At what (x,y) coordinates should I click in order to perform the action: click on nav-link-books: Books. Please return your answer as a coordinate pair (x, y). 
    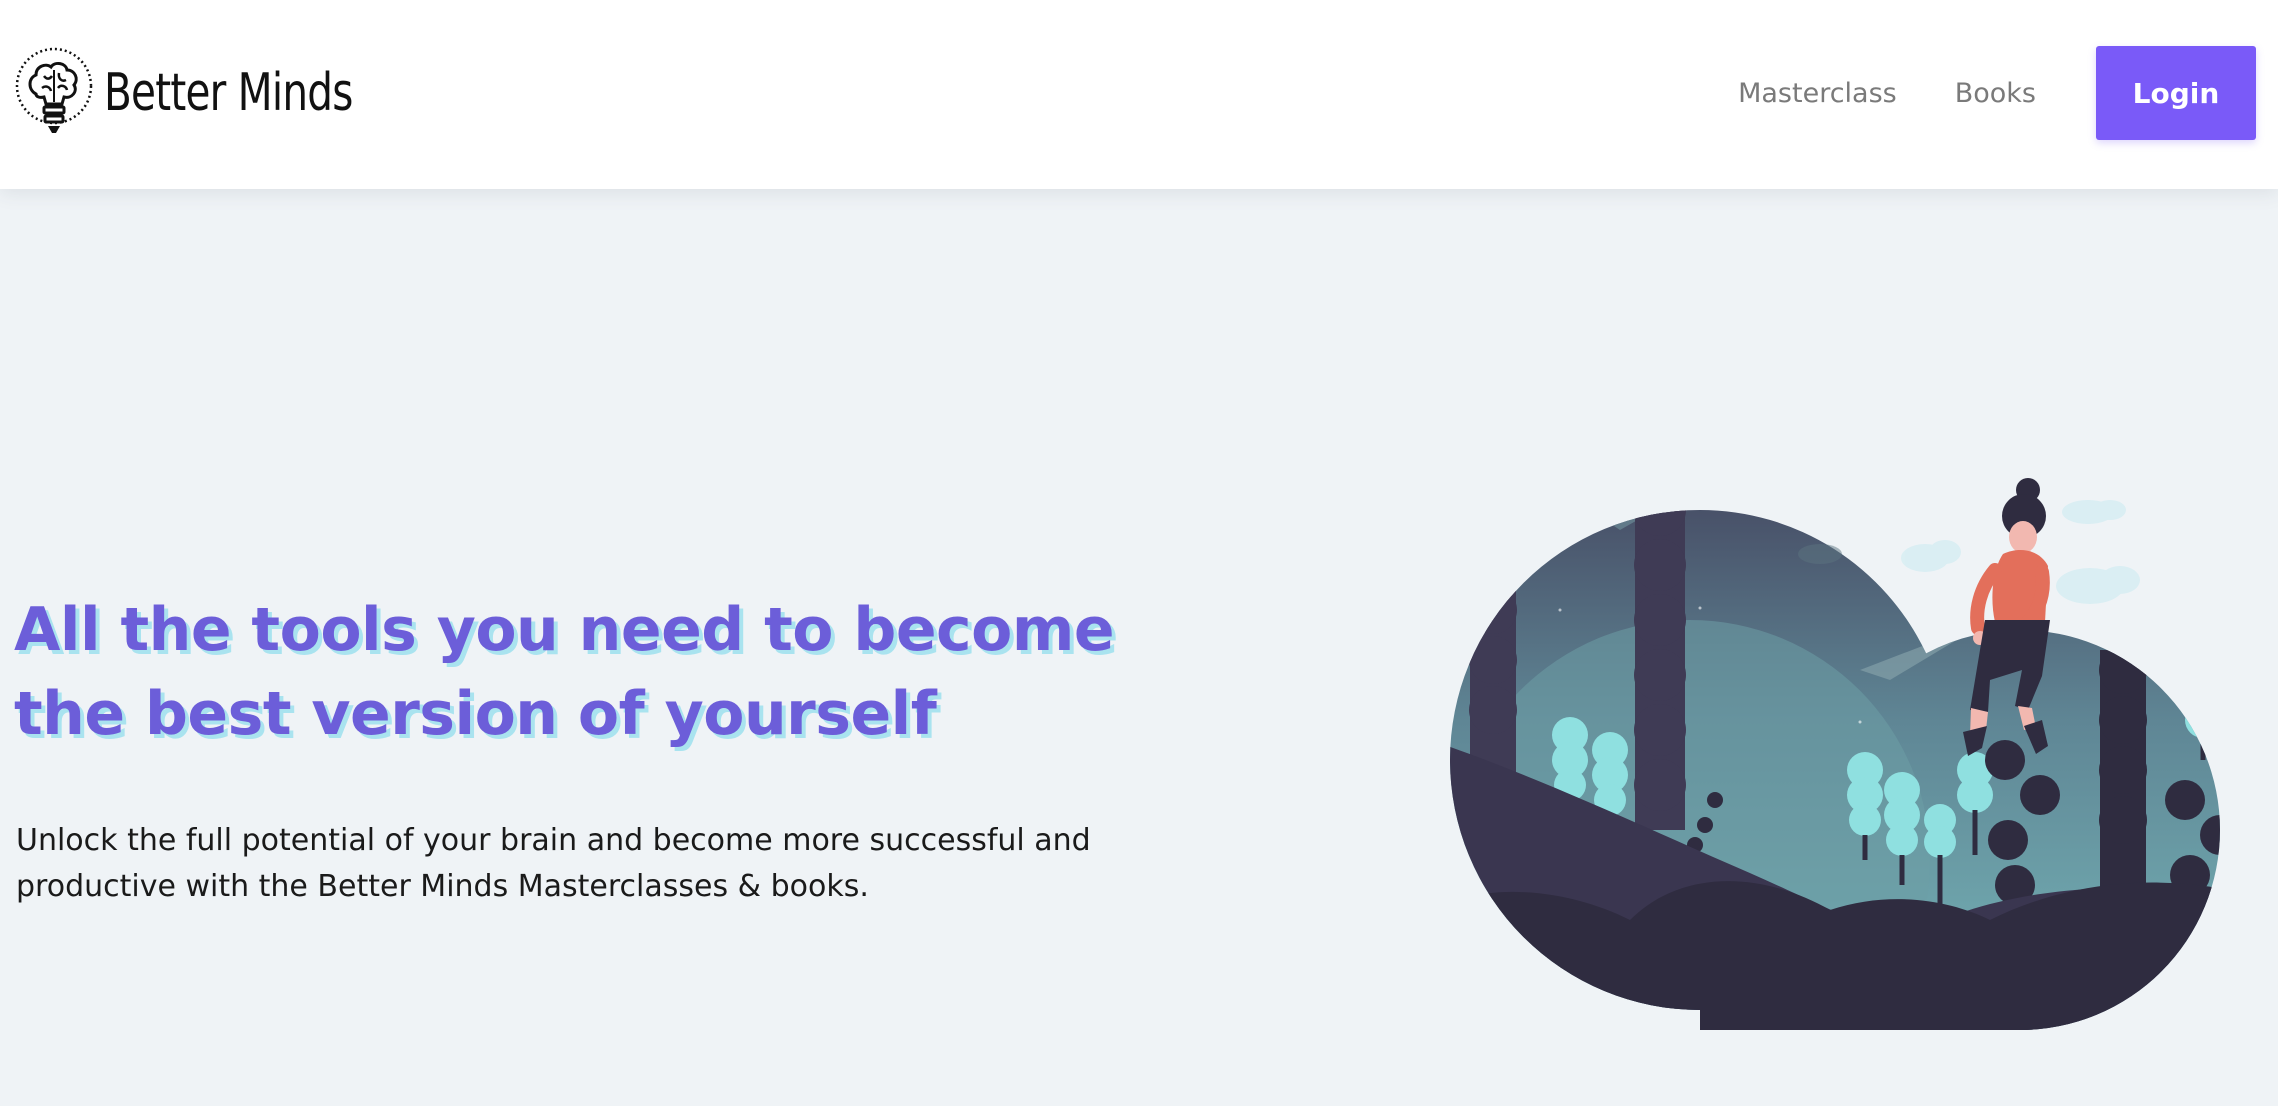
    Looking at the image, I should click on (1995, 93).